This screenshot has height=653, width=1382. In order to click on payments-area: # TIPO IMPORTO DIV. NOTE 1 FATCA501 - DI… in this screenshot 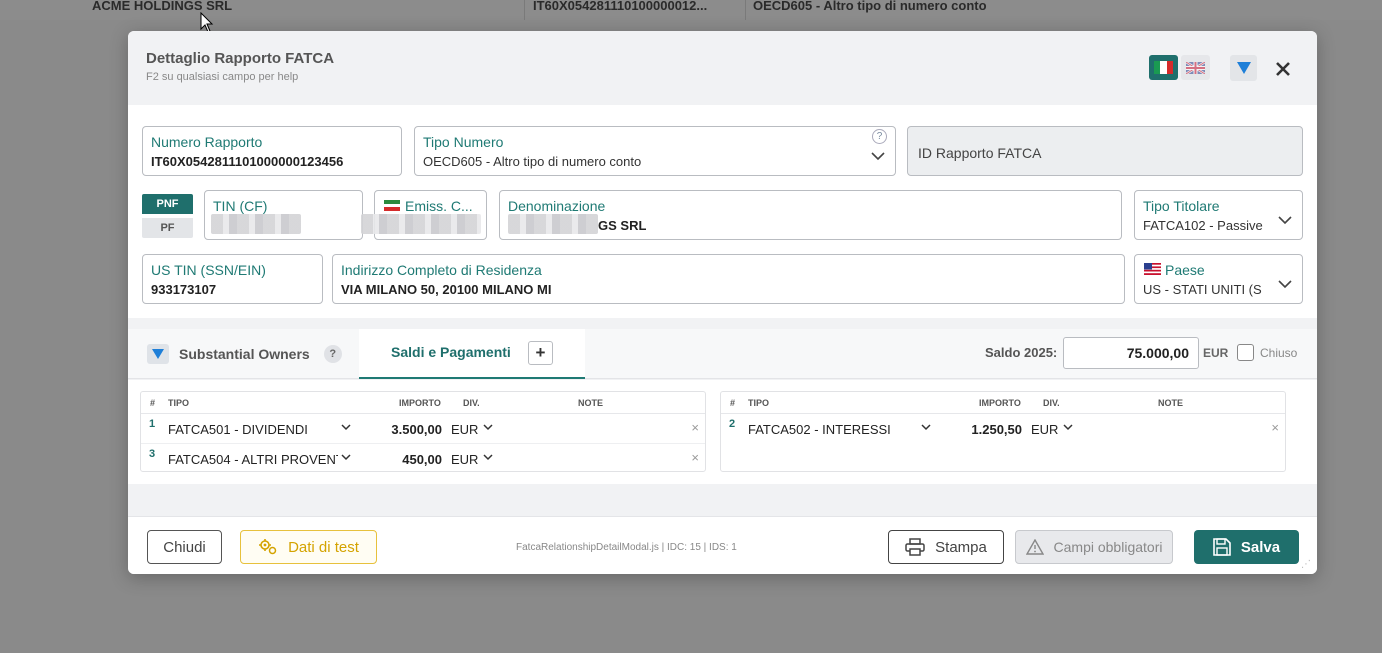, I will do `click(722, 432)`.